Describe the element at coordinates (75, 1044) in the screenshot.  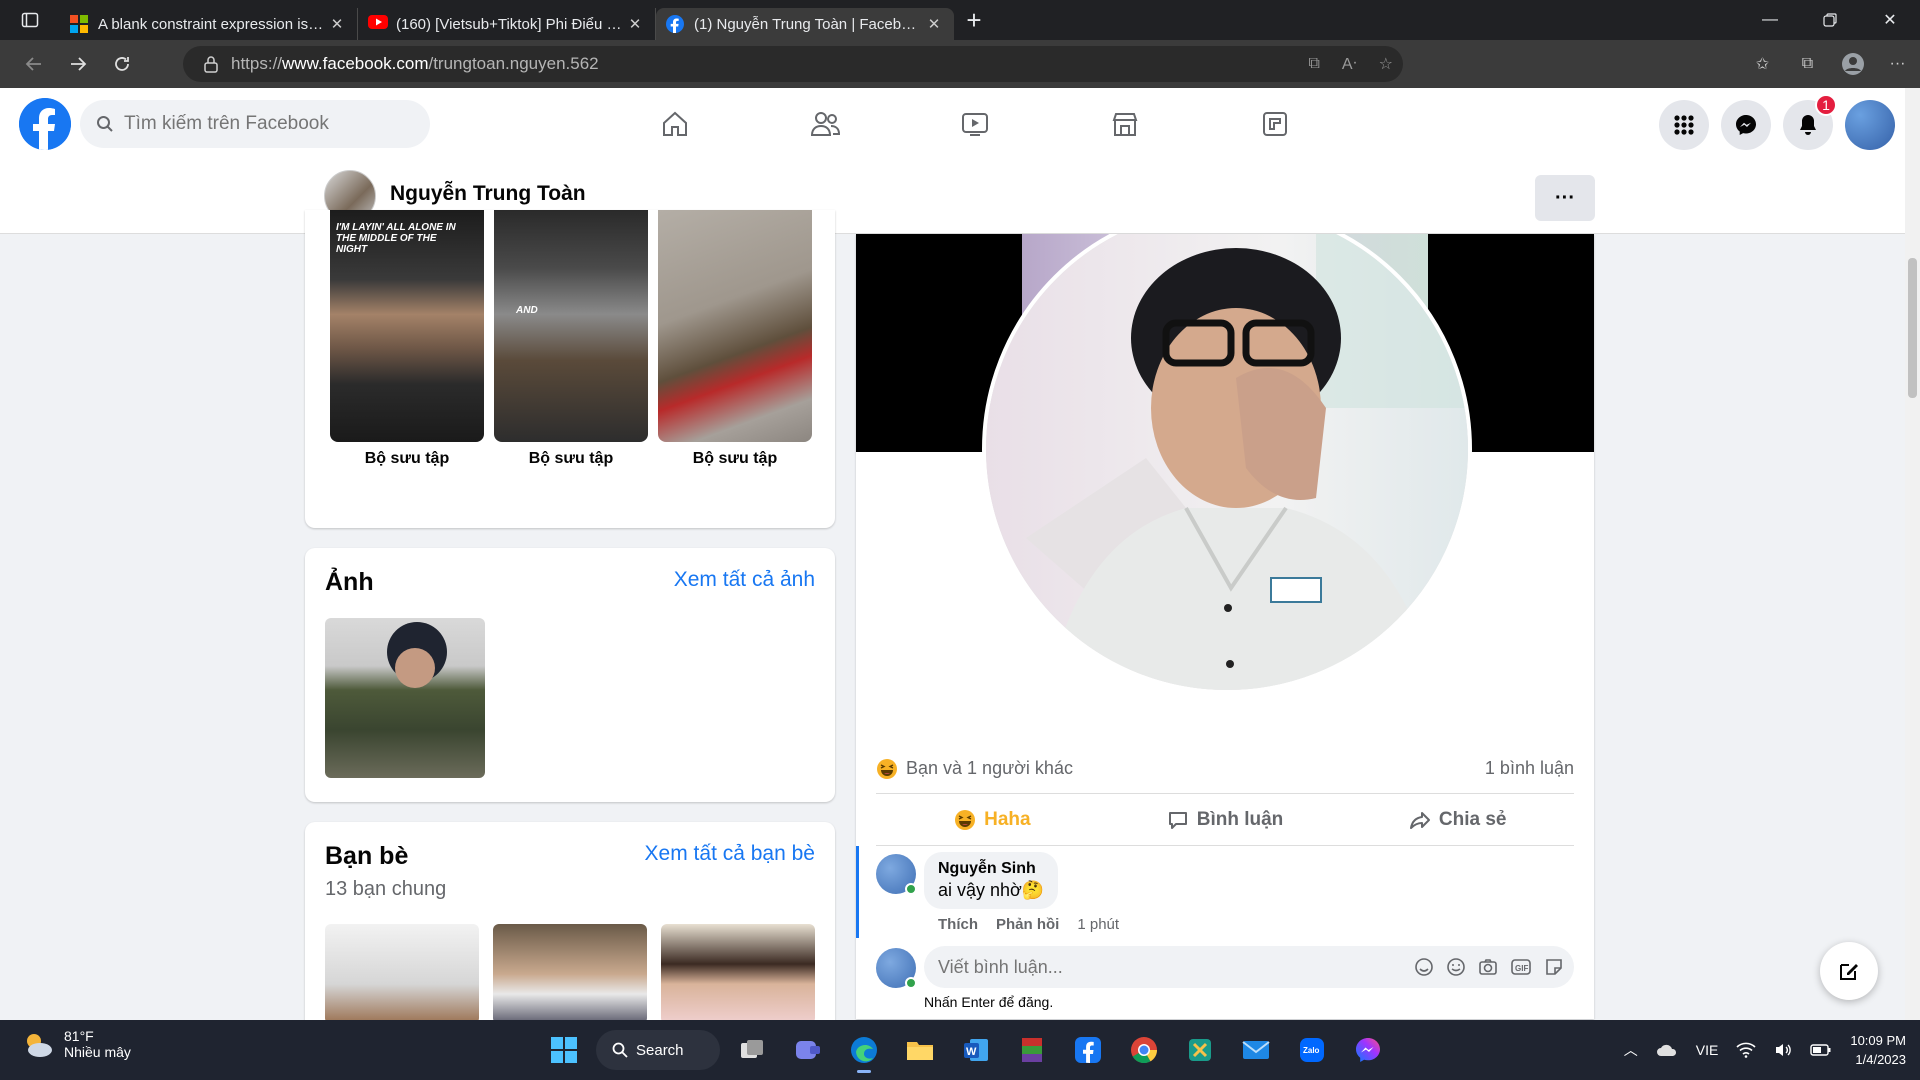
I see `weather-widget: 81°F Nhiều mây` at that location.